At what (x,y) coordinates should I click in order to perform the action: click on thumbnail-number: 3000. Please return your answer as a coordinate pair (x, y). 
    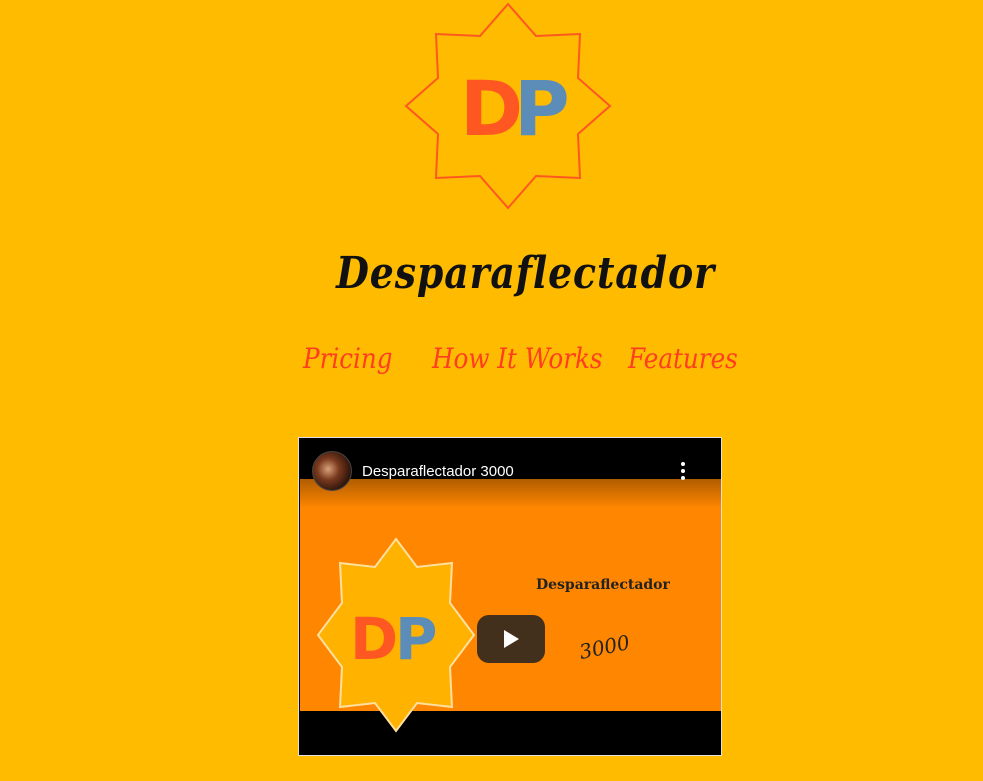
    Looking at the image, I should click on (604, 647).